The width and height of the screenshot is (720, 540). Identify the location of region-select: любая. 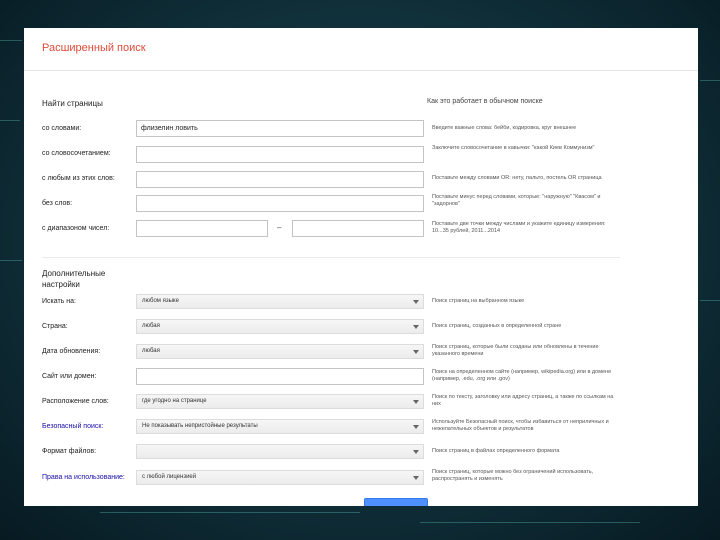
(280, 326).